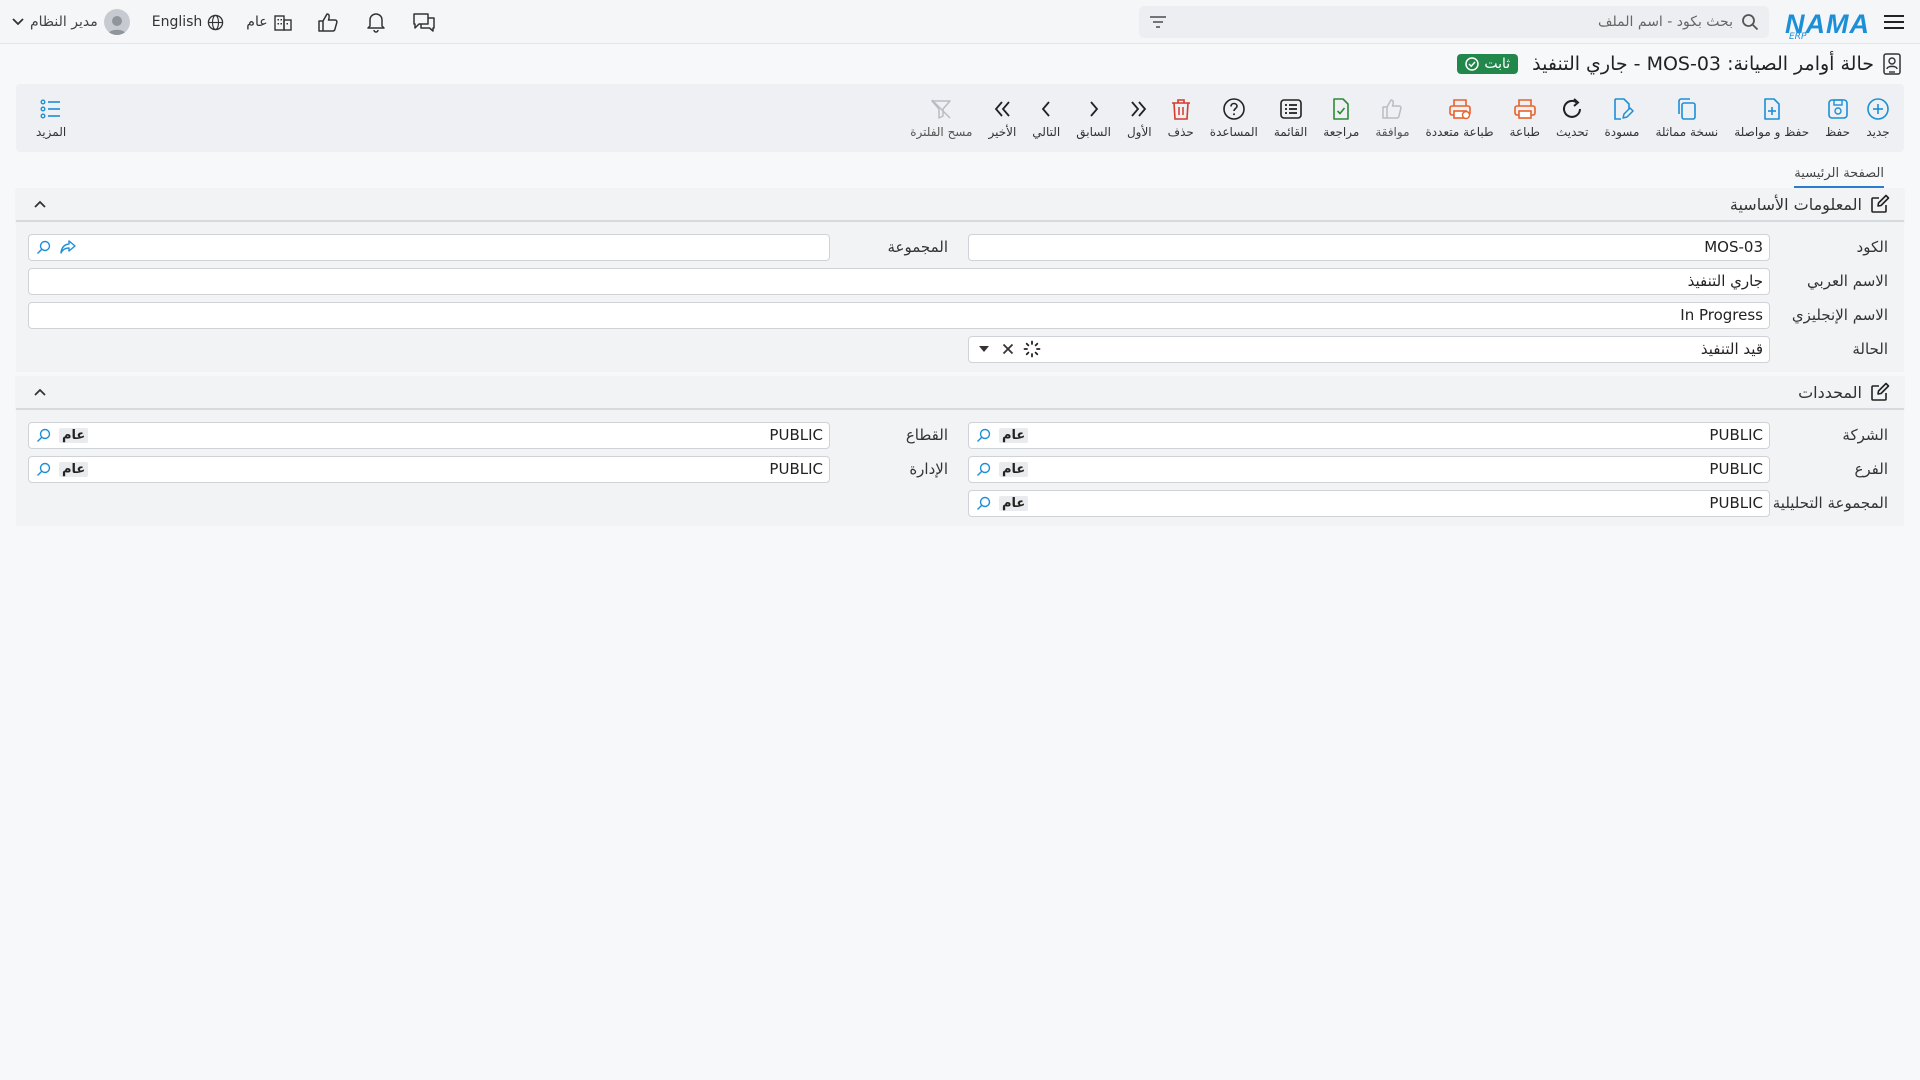 This screenshot has width=1920, height=1080. Describe the element at coordinates (1572, 132) in the screenshot. I see `refresh-label: تحديث` at that location.